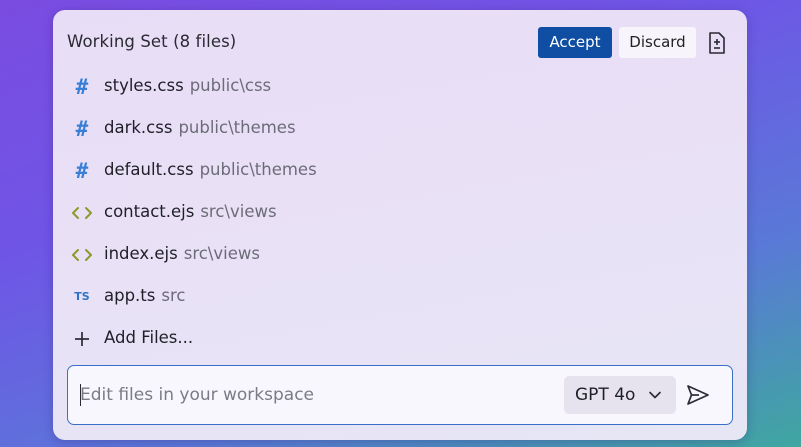  What do you see at coordinates (173, 295) in the screenshot?
I see `file-dir: src` at bounding box center [173, 295].